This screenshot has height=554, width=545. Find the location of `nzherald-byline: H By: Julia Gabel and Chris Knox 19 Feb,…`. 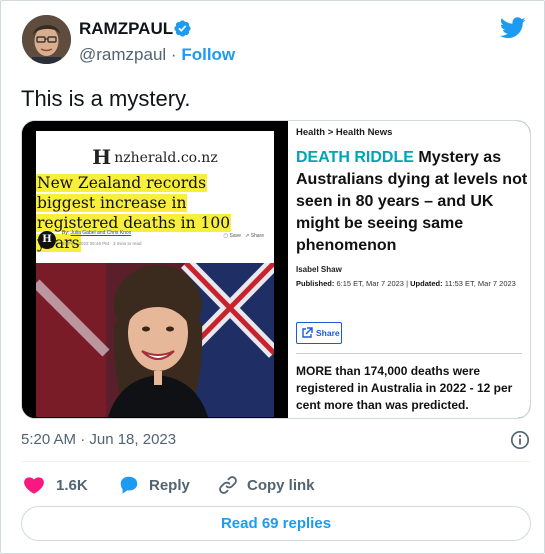

nzherald-byline: H By: Julia Gabel and Chris Knox 19 Feb,… is located at coordinates (154, 240).